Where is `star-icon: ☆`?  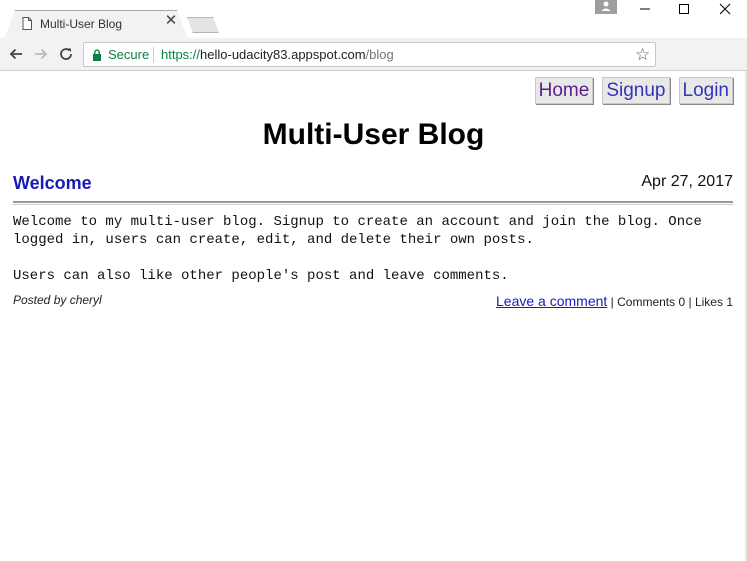
star-icon: ☆ is located at coordinates (642, 54).